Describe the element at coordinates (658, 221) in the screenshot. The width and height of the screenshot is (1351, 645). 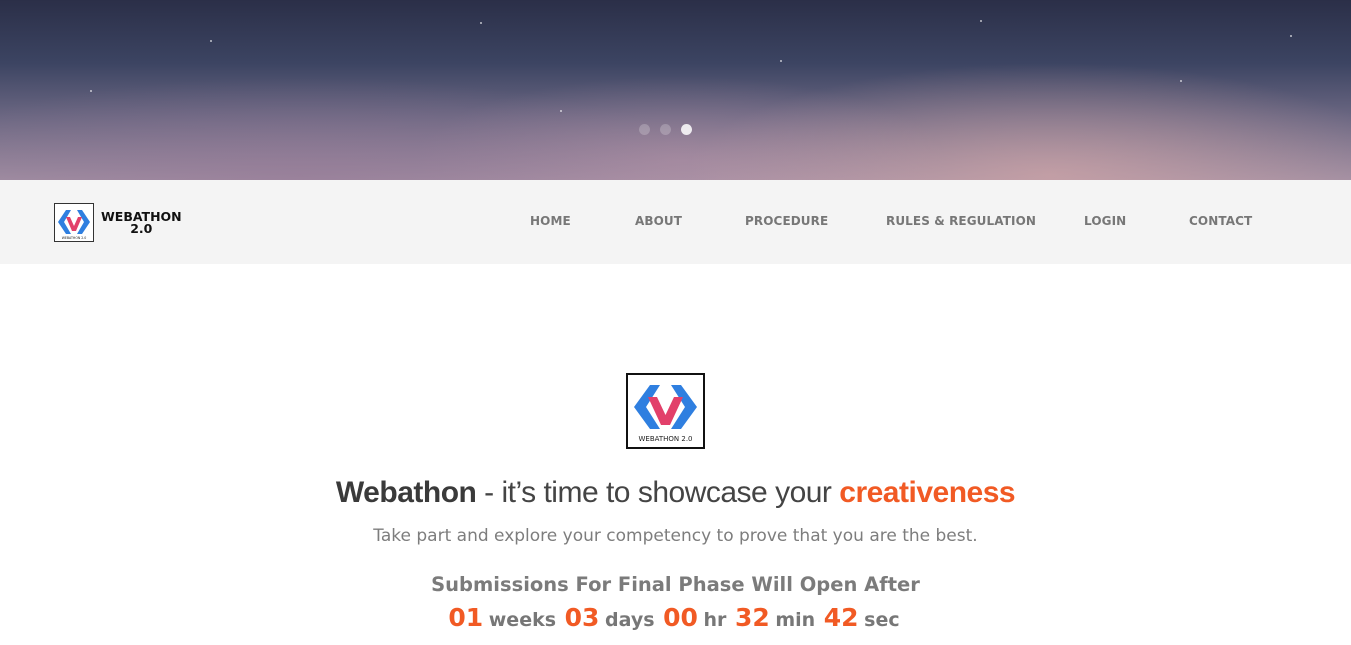
I see `nav-about: ABOUT` at that location.